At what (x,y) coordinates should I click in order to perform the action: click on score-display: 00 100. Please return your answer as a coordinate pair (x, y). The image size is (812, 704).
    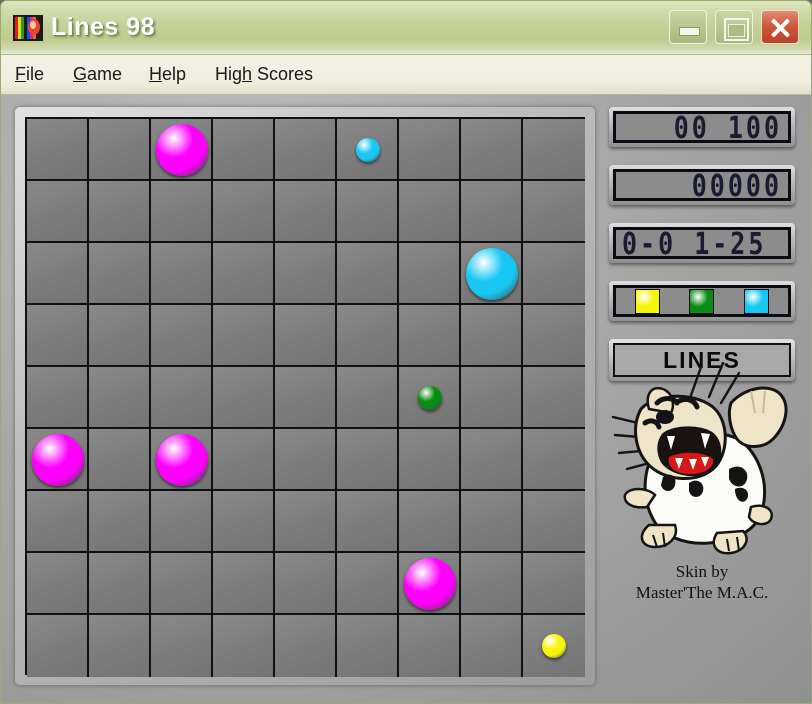
    Looking at the image, I should click on (702, 127).